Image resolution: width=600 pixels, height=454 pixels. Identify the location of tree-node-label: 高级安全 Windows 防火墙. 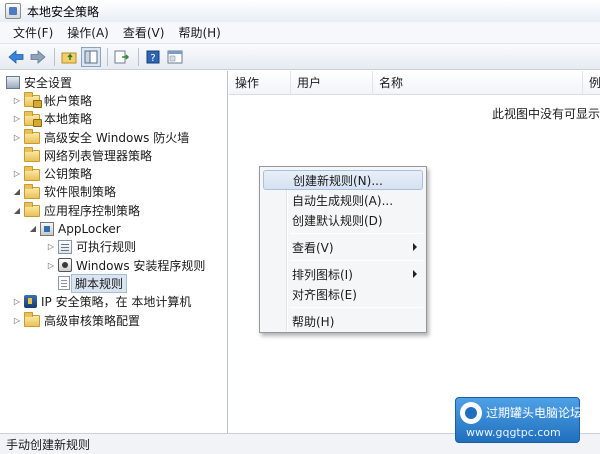
(117, 137).